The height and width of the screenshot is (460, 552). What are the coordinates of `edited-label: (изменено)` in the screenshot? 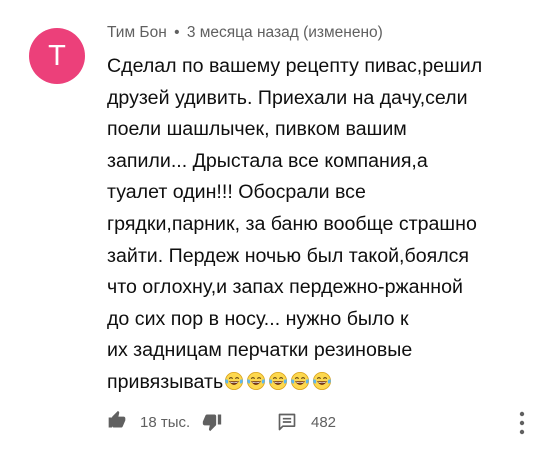 It's located at (343, 32).